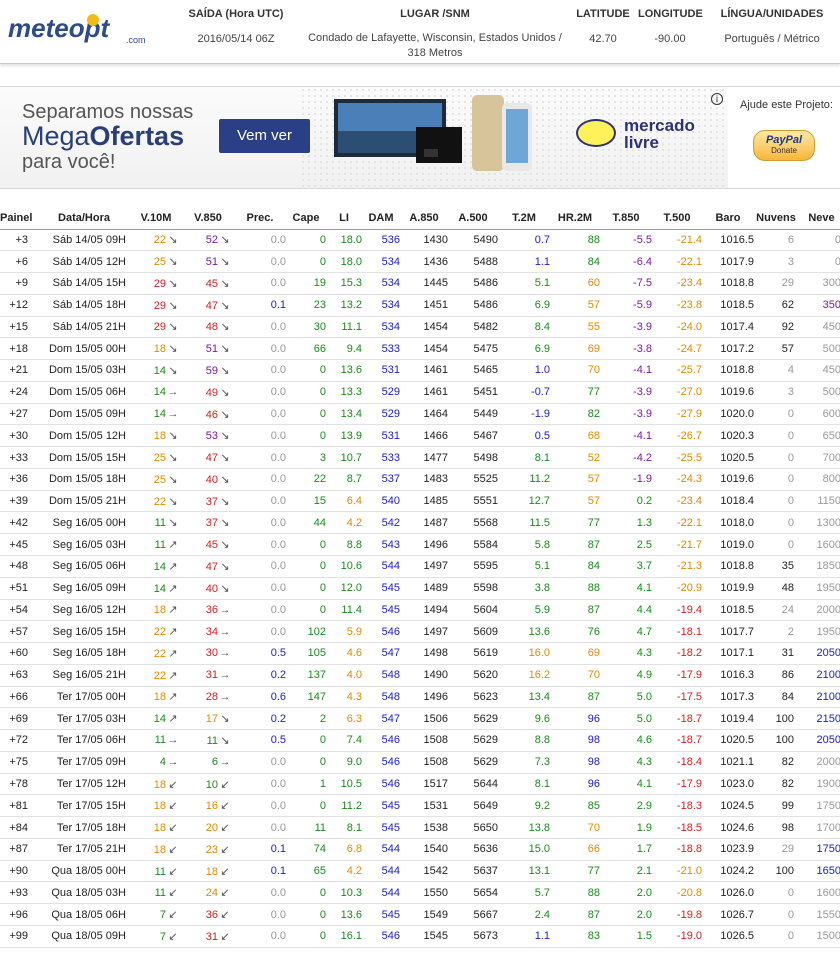 The image size is (840, 959). What do you see at coordinates (211, 349) in the screenshot?
I see `cell-v850-speed: 51` at bounding box center [211, 349].